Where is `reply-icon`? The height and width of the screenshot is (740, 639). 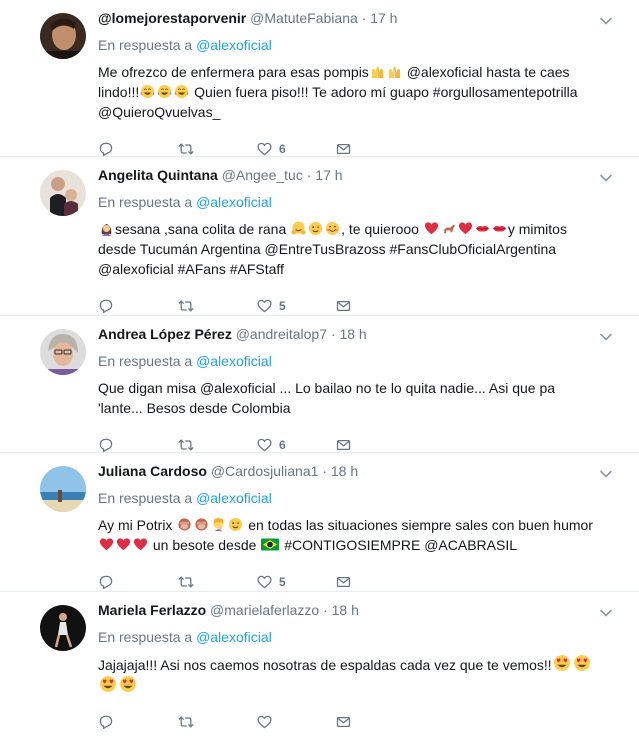
reply-icon is located at coordinates (106, 306).